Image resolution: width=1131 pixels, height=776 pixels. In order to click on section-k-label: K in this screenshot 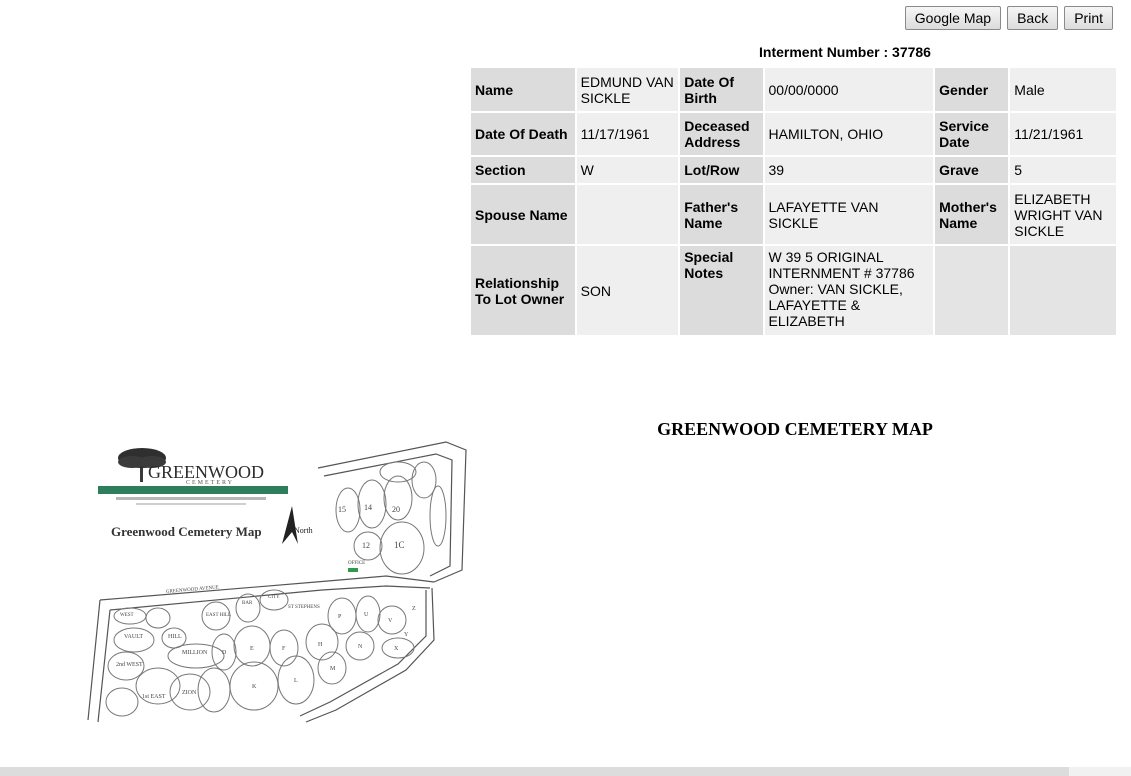, I will do `click(254, 687)`.